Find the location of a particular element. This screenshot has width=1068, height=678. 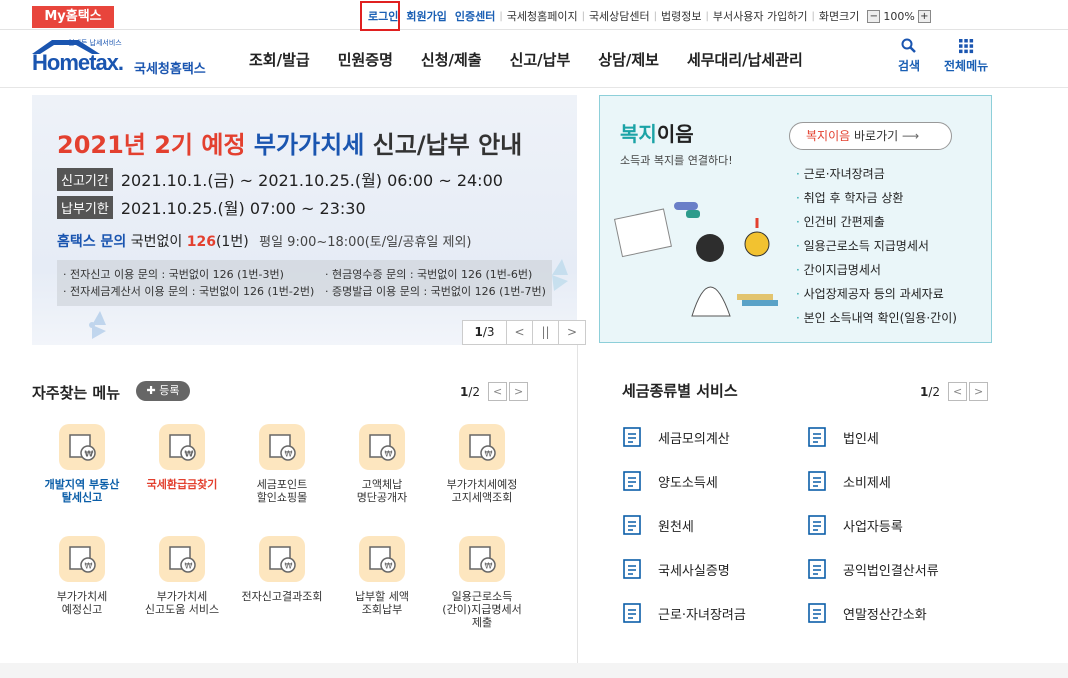

plus-icon: ✚ is located at coordinates (153, 390).